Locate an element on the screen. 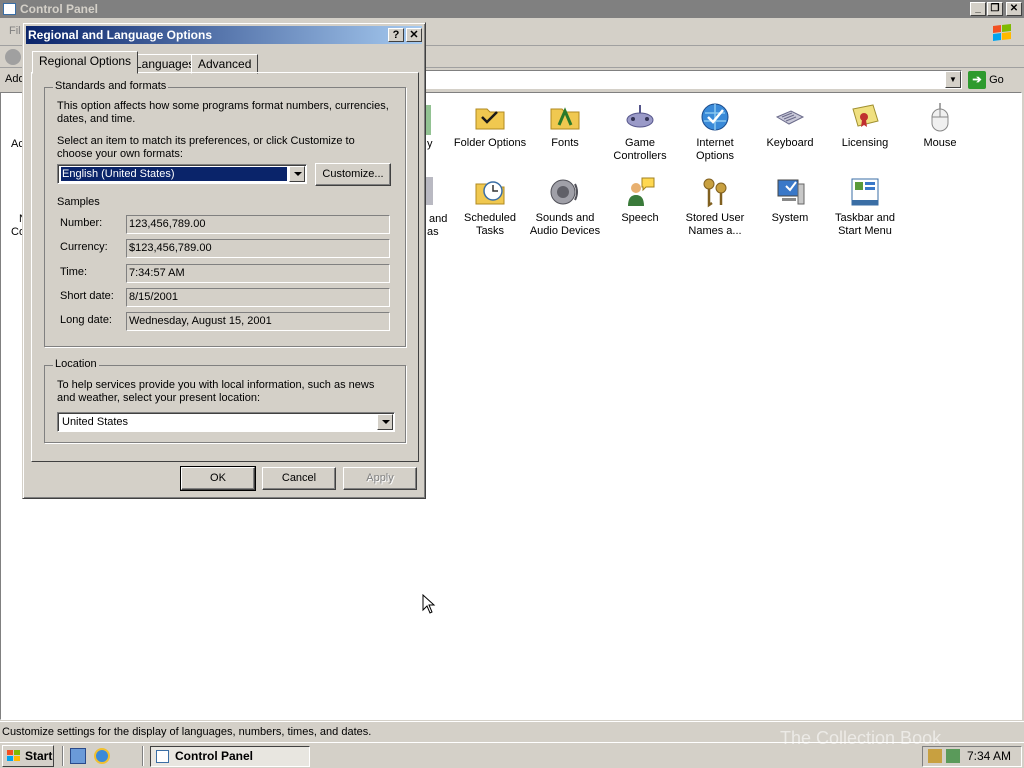 Image resolution: width=1024 pixels, height=768 pixels. go-arrow-icon: ➔ is located at coordinates (977, 80).